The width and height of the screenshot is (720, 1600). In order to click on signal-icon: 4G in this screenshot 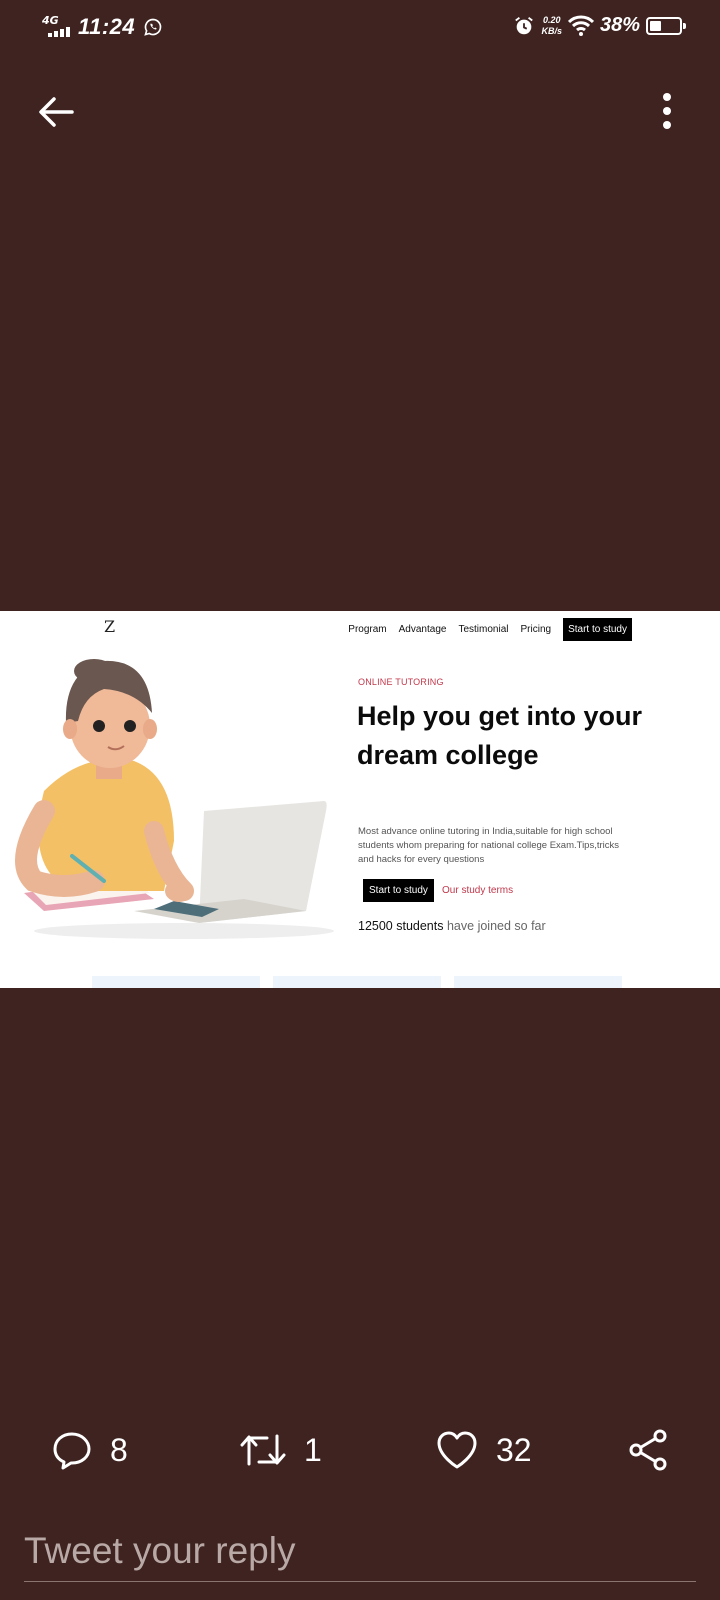, I will do `click(58, 27)`.